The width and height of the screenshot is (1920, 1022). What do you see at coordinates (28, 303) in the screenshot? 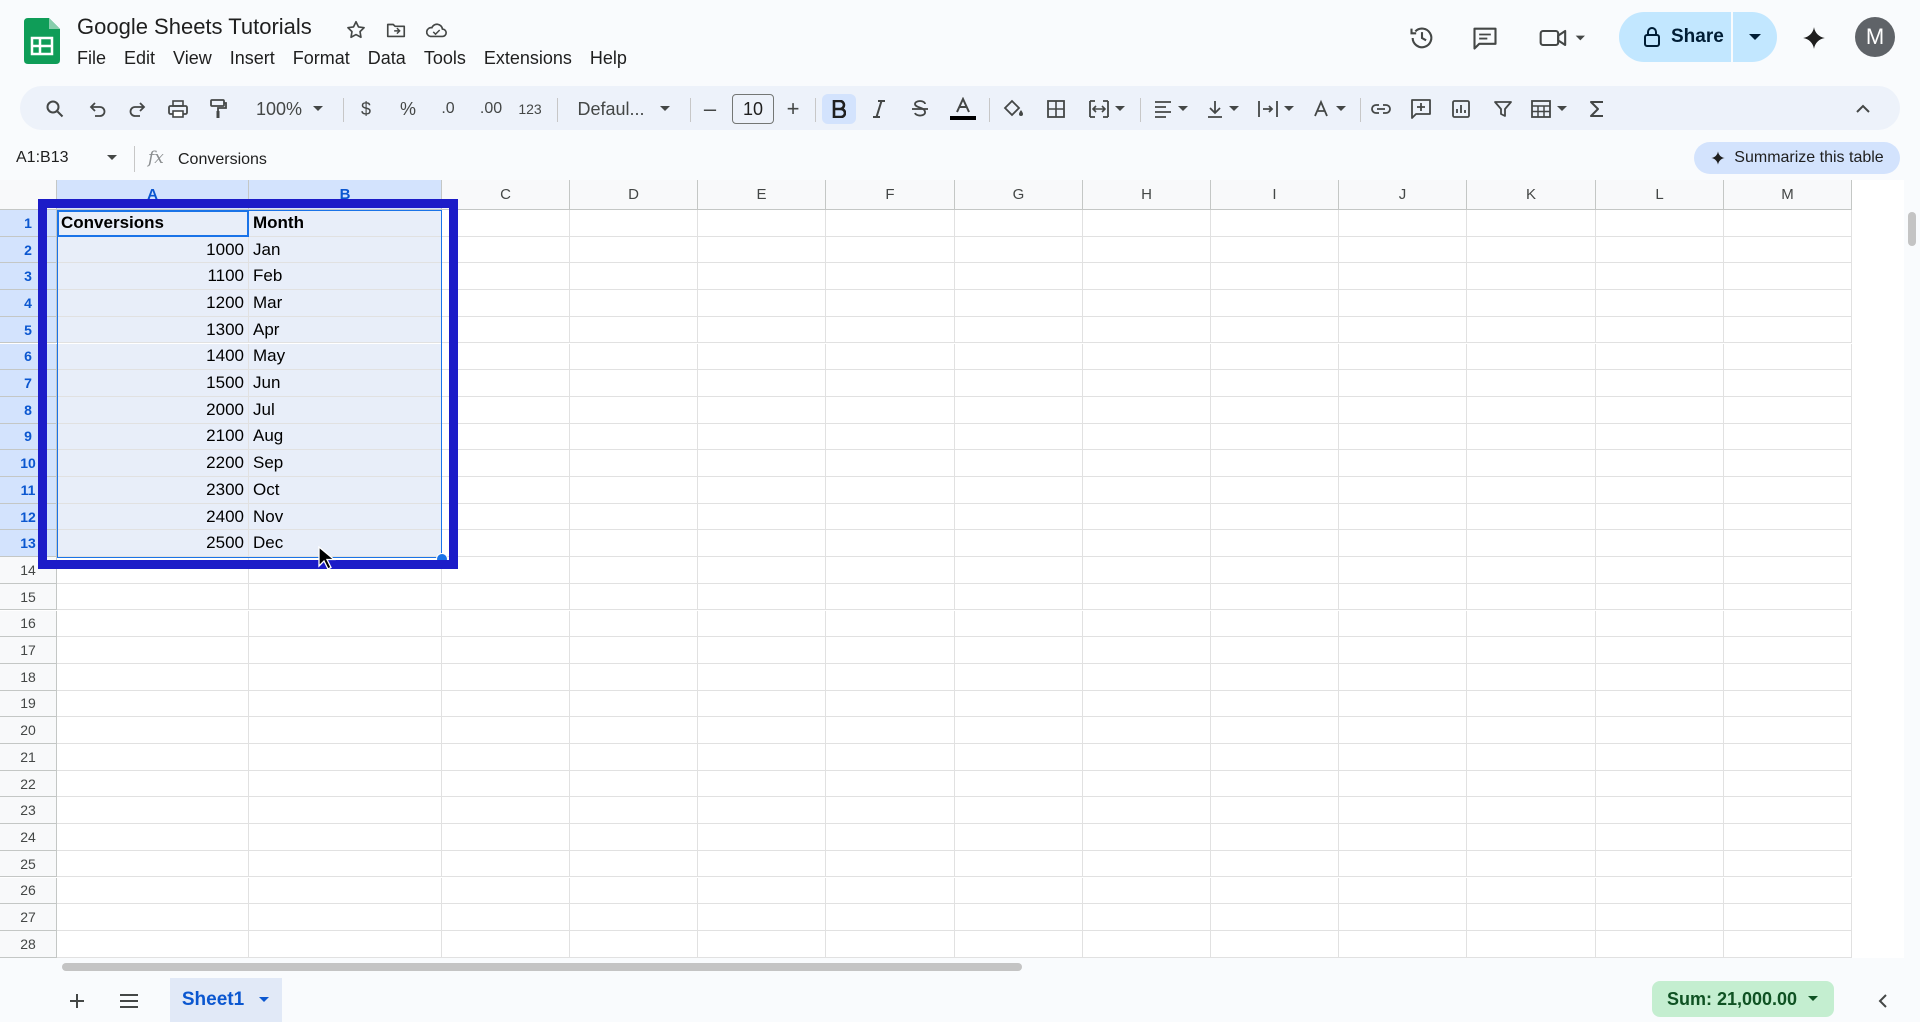
I see `row-header-4: 4` at bounding box center [28, 303].